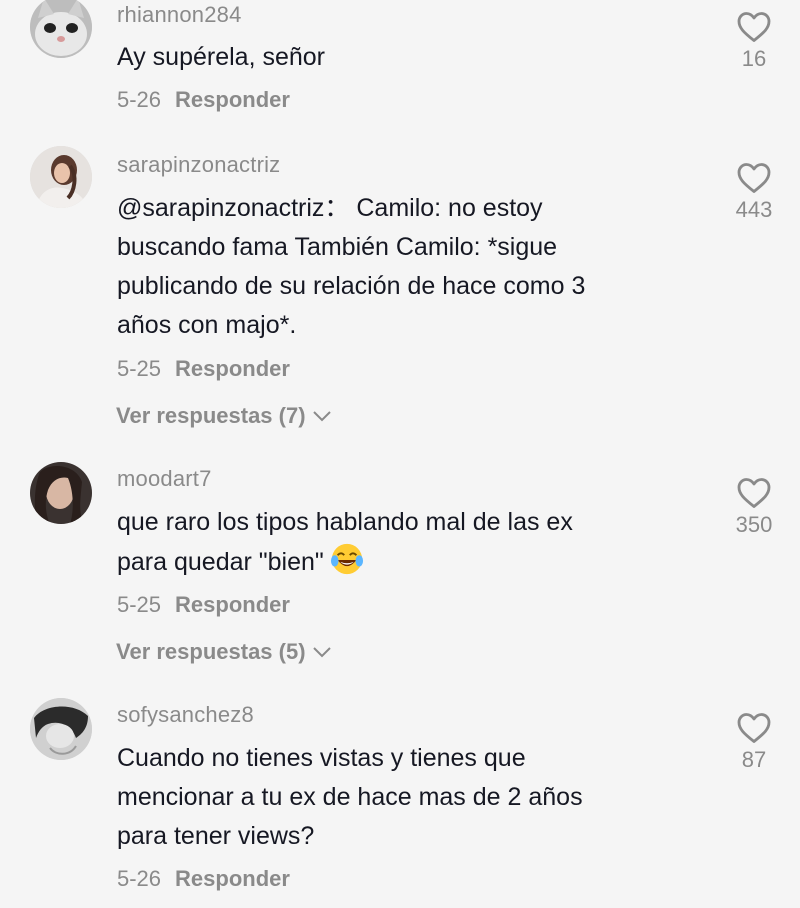 Image resolution: width=800 pixels, height=908 pixels. What do you see at coordinates (211, 651) in the screenshot?
I see `view-replies-label: Ver respuestas (5)` at bounding box center [211, 651].